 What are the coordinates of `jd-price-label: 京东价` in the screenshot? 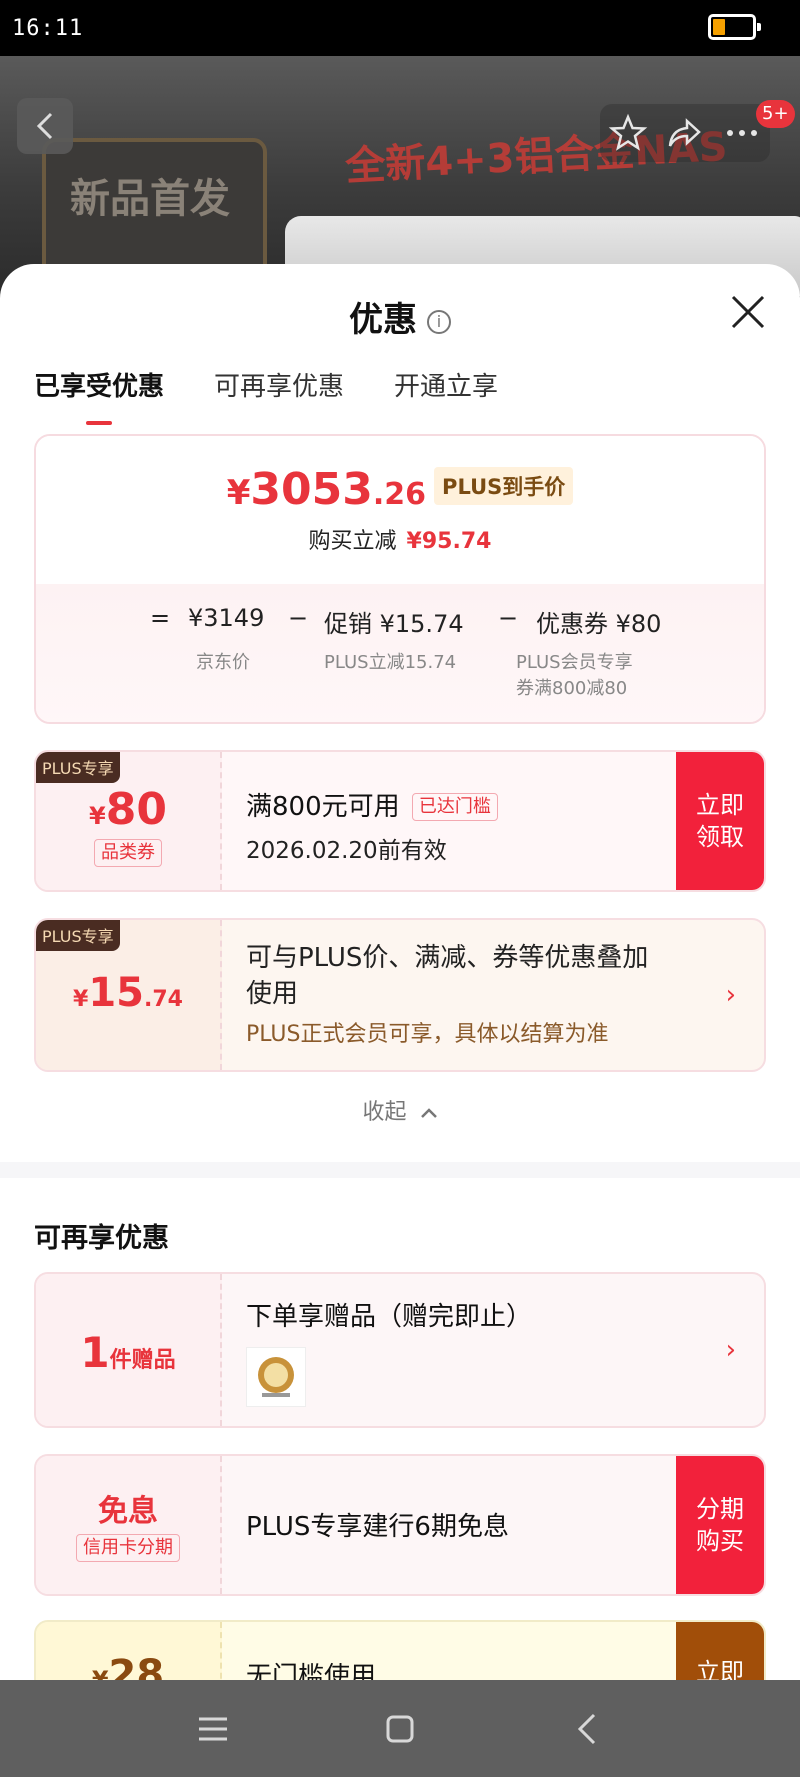 It's located at (223, 662).